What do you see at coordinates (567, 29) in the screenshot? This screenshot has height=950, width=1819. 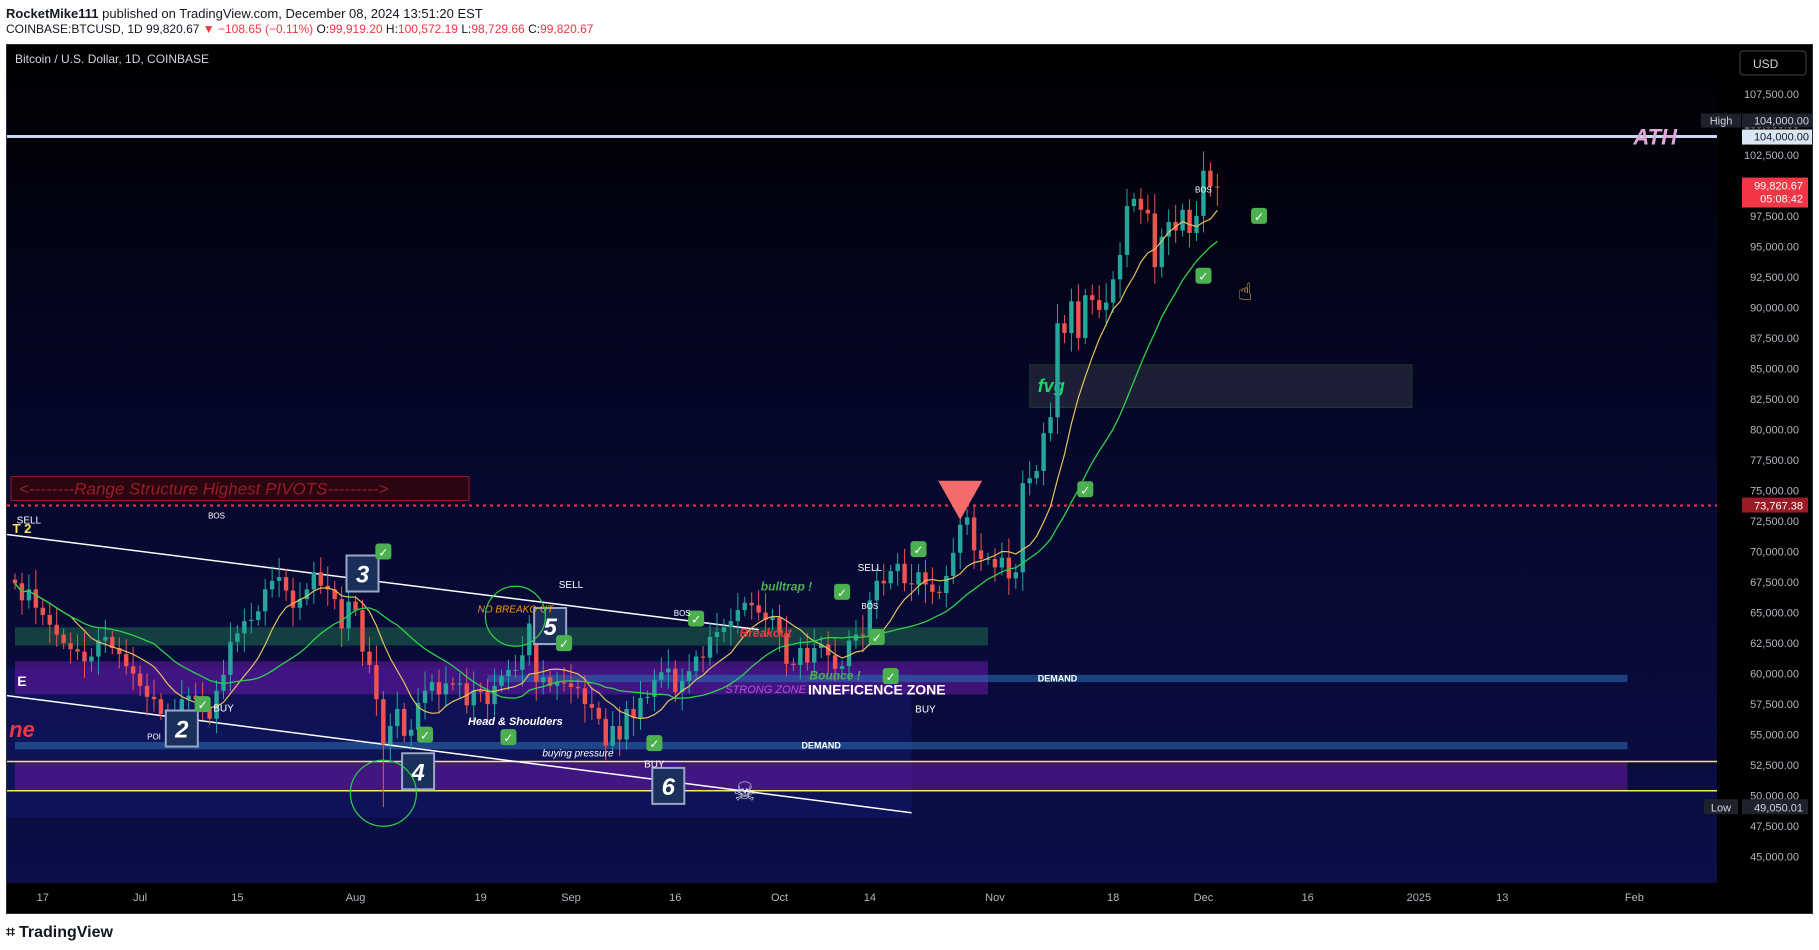 I see `close-value: 99,820.67` at bounding box center [567, 29].